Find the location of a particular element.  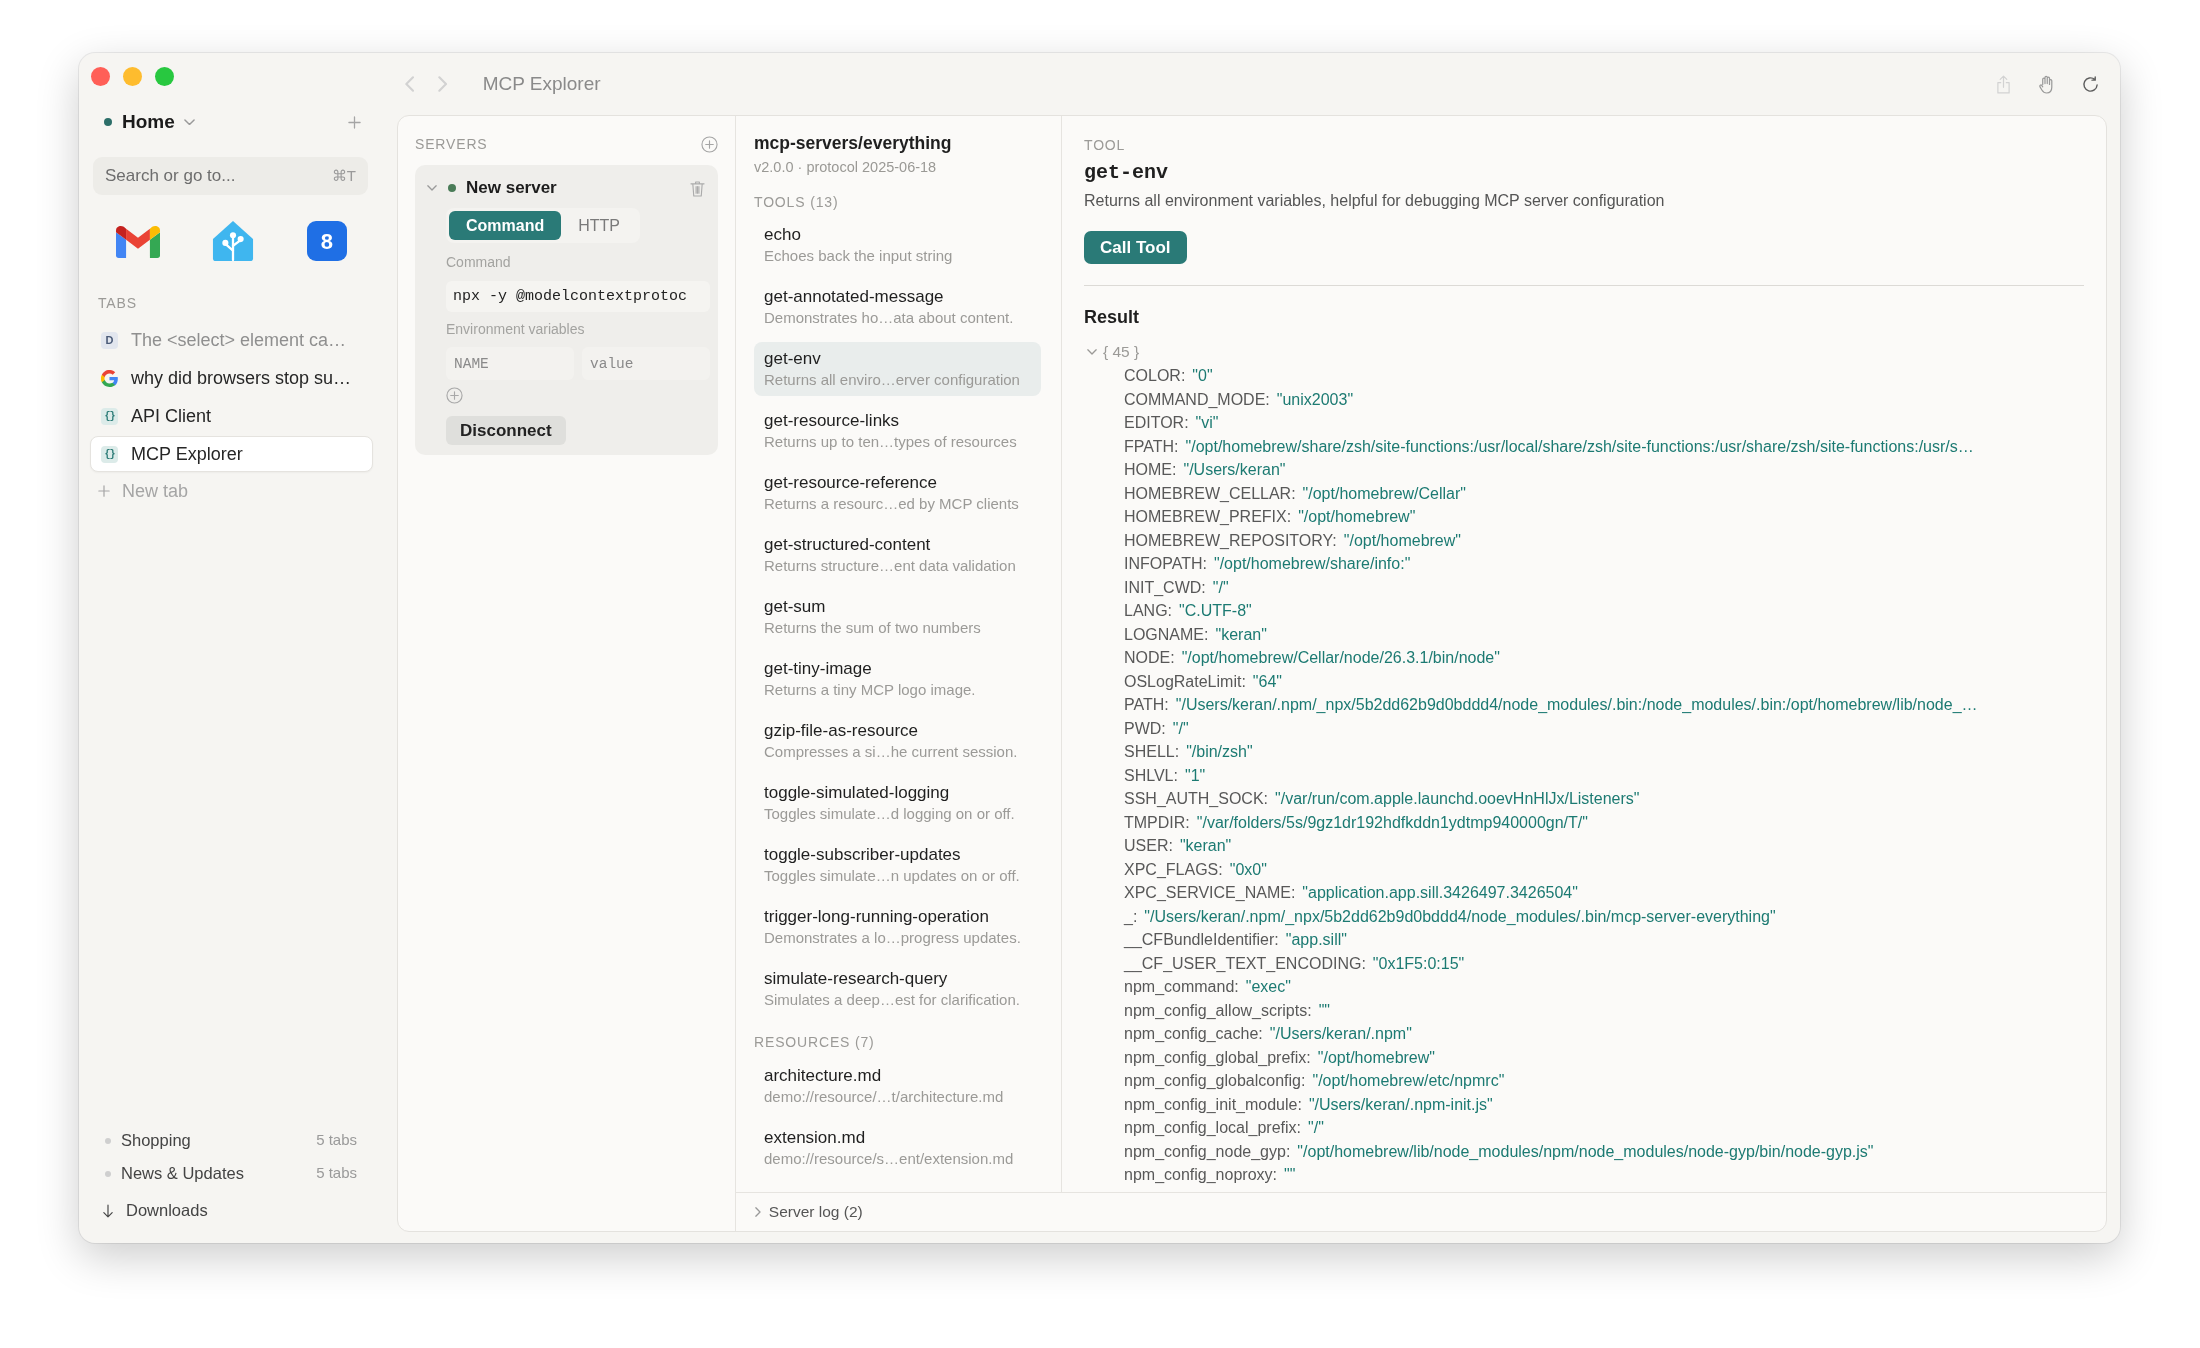

result-key: FPATH: is located at coordinates (1151, 446).